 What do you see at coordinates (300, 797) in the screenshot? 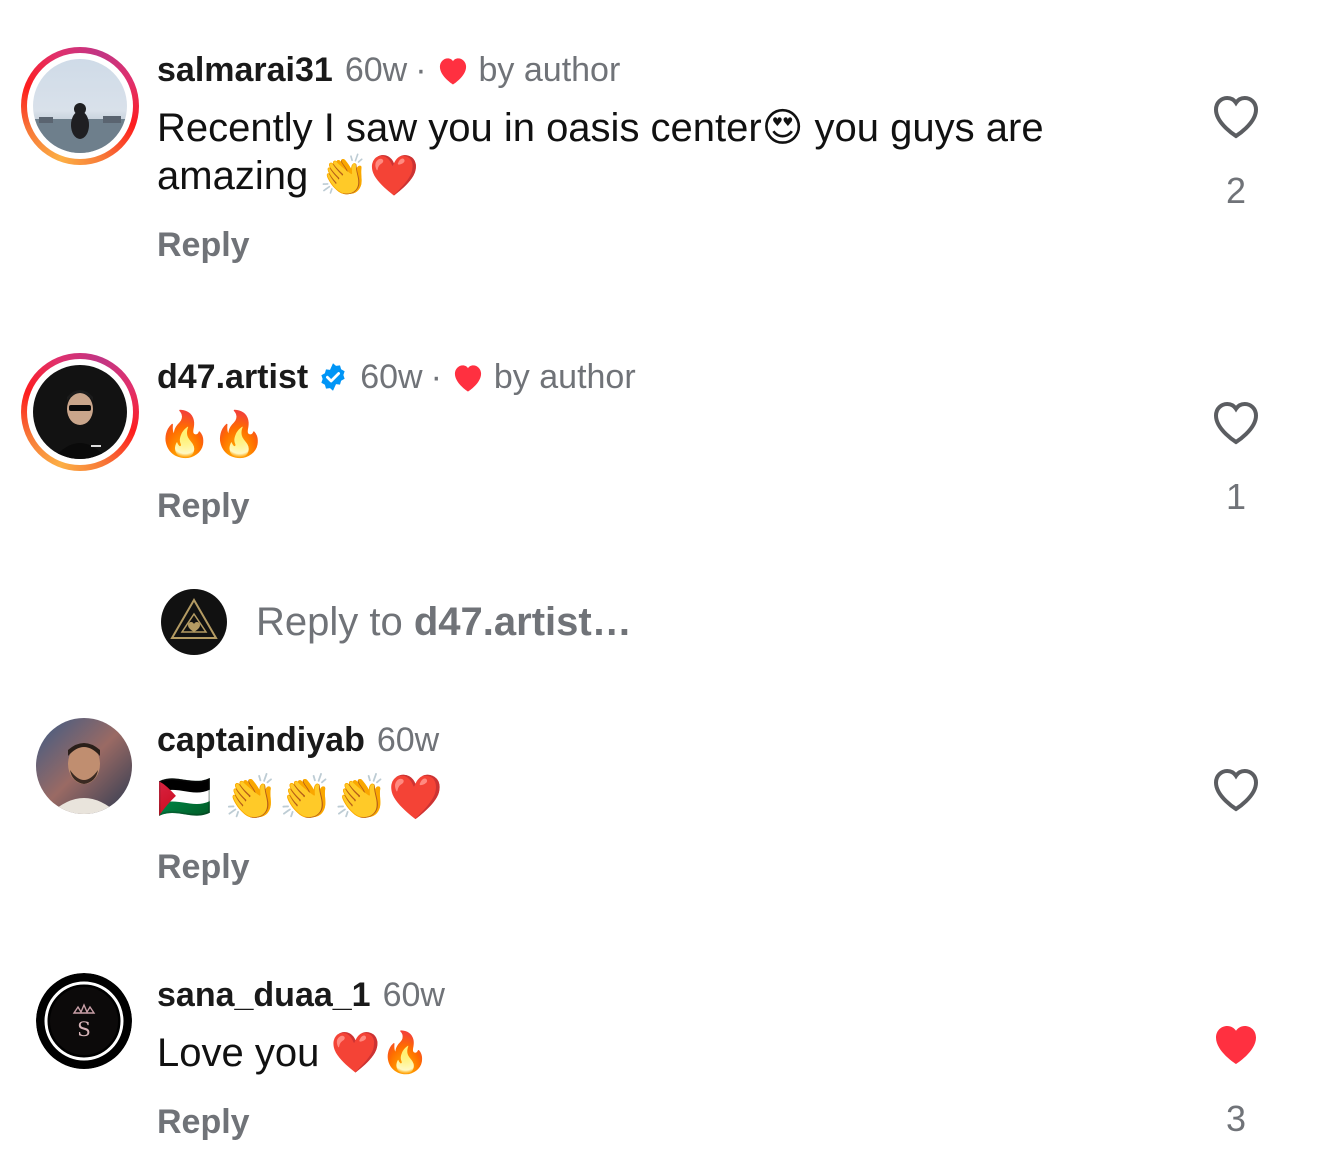
I see `comment-text: 🇵🇸 👏👏👏❤️` at bounding box center [300, 797].